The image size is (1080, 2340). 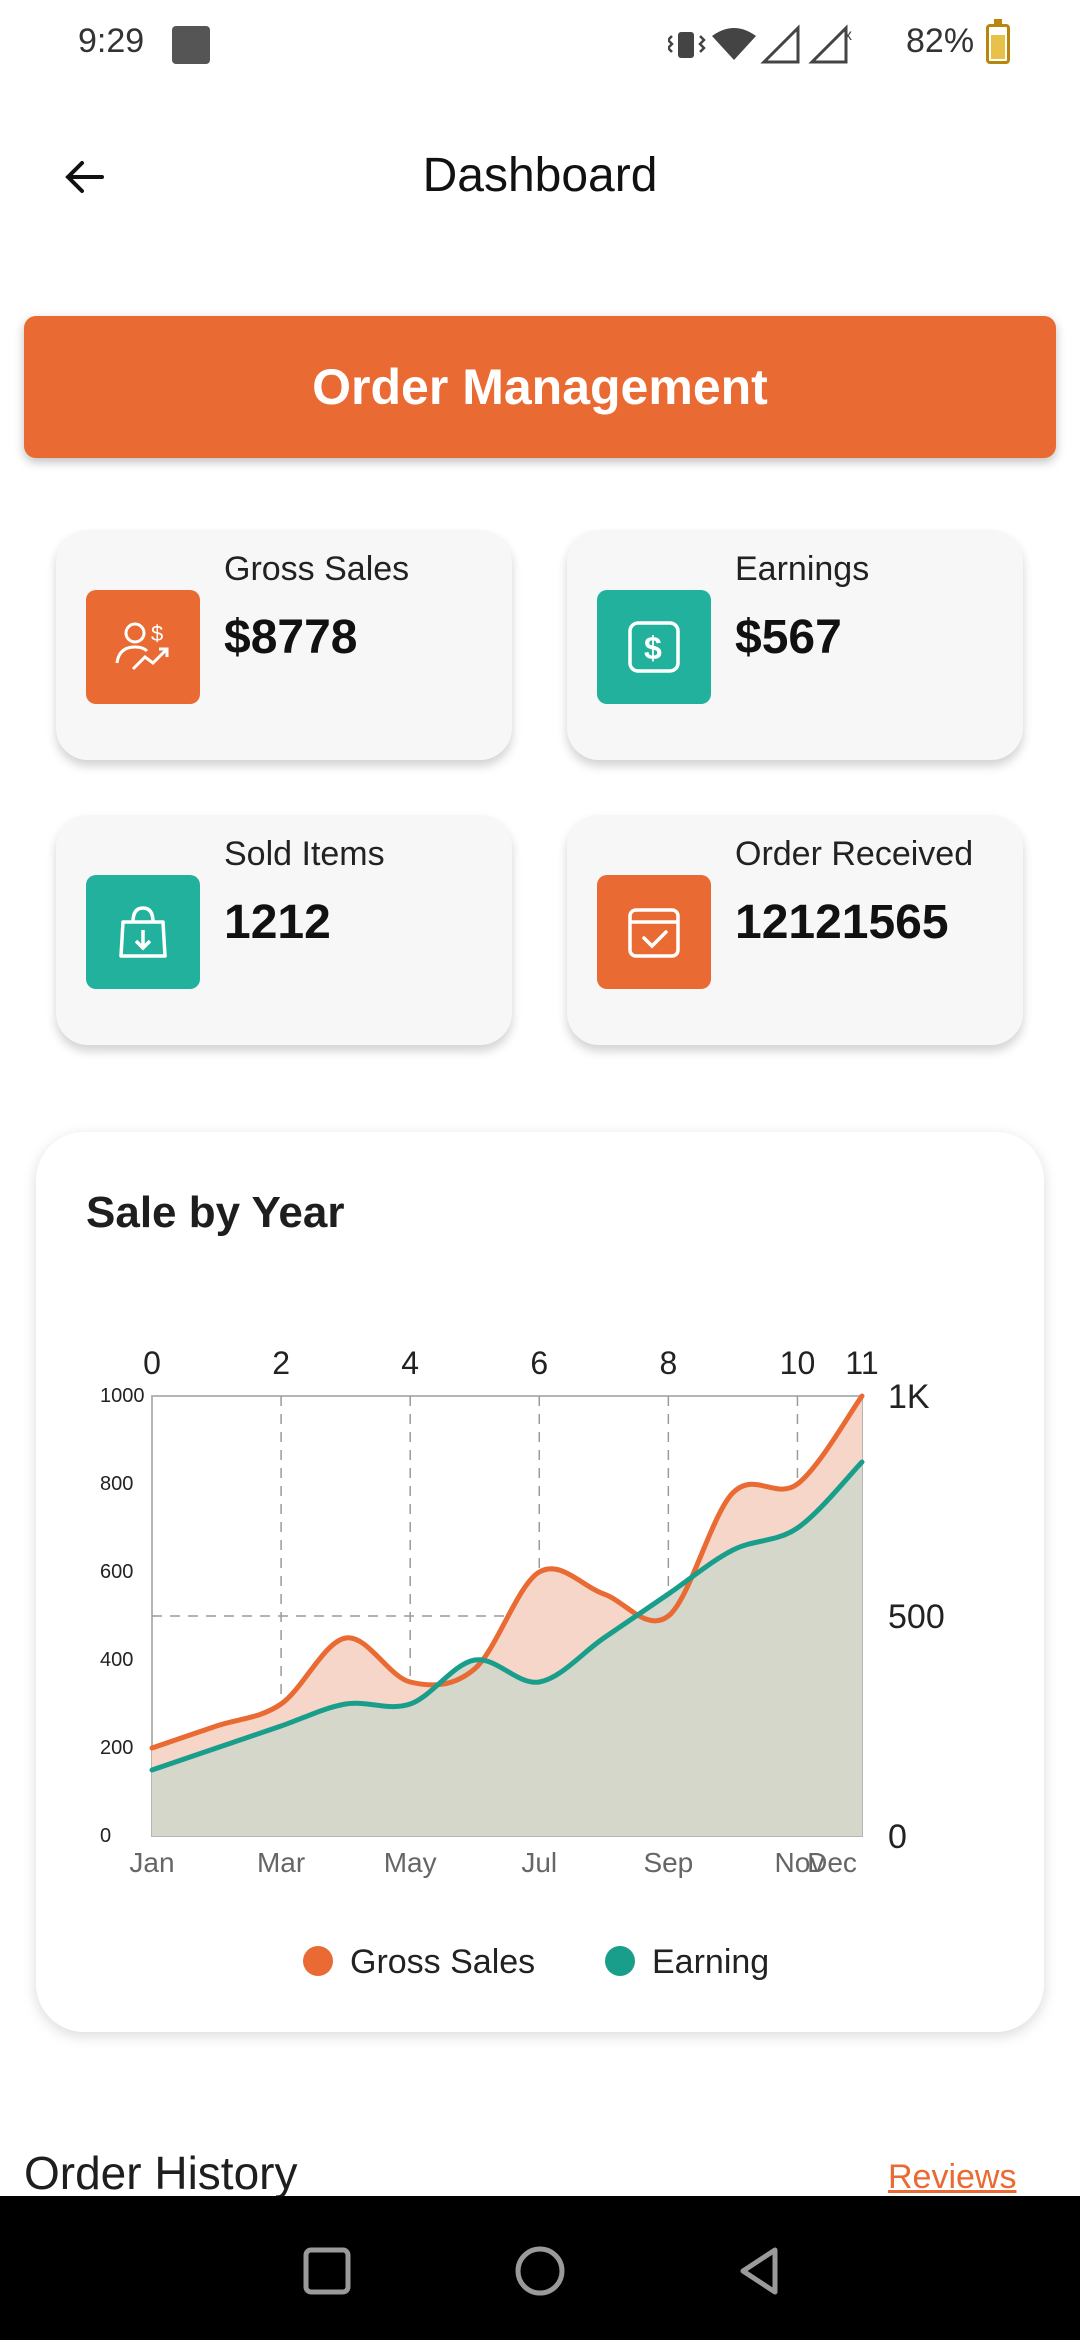 I want to click on status-time: 9:29, so click(x=111, y=41).